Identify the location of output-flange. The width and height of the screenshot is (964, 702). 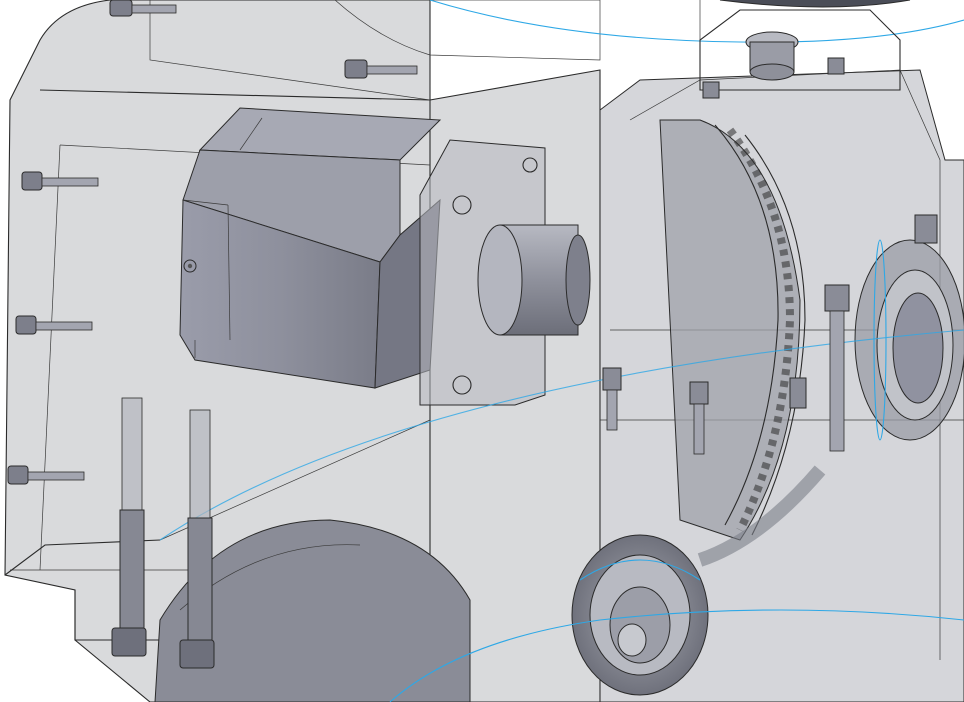
(909, 340).